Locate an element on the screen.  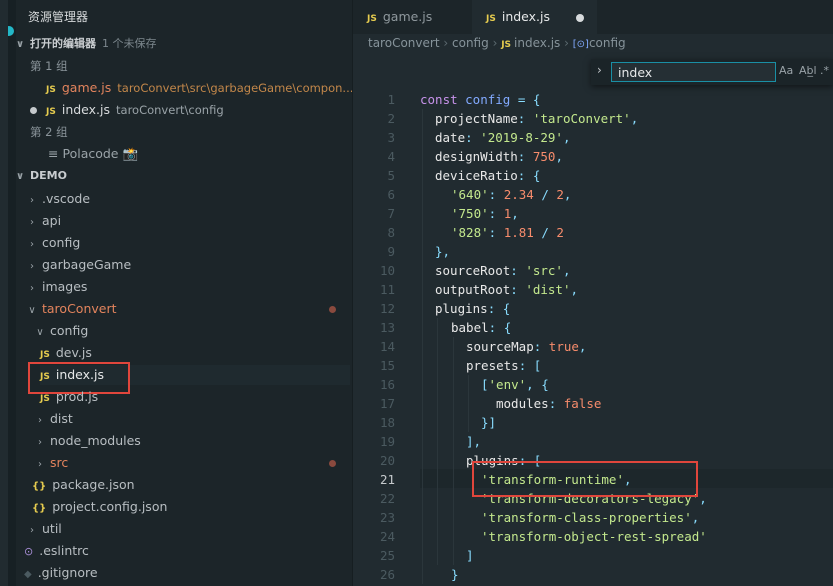
tree-folder-dist: › dist is located at coordinates (53, 419).